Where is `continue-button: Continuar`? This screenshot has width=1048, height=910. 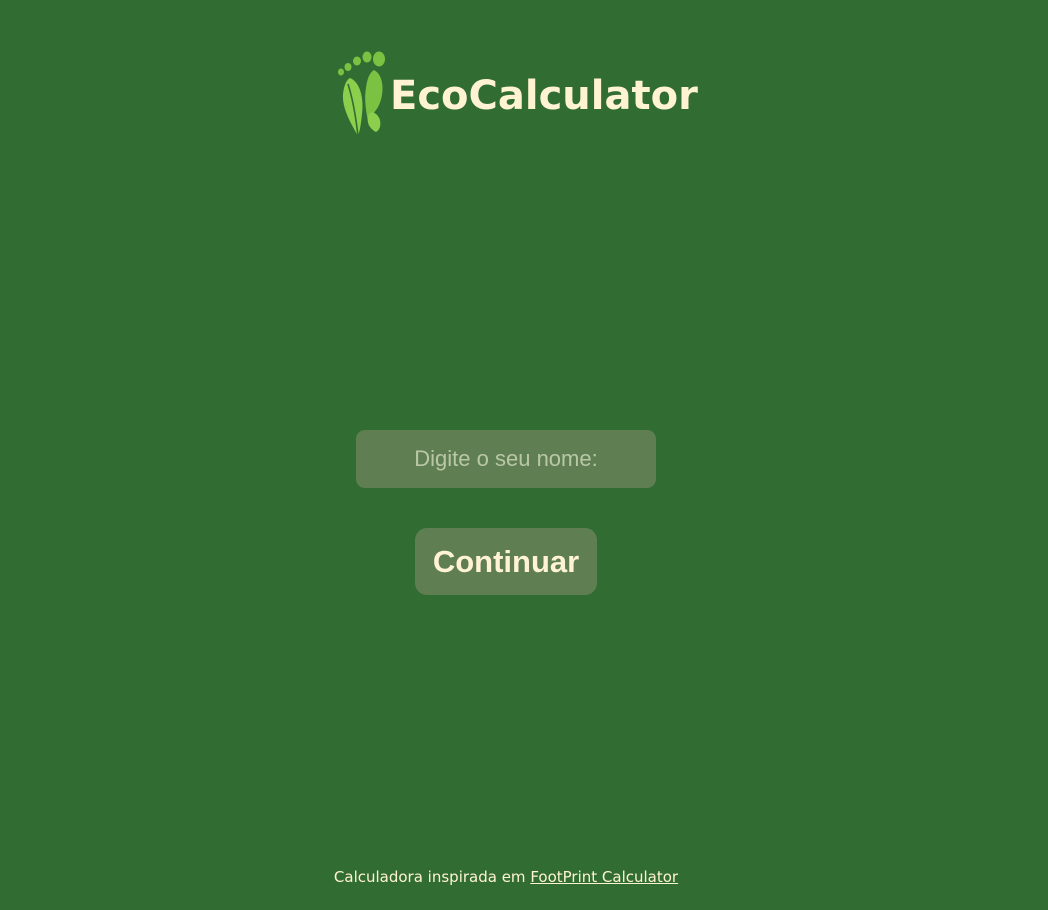
continue-button: Continuar is located at coordinates (506, 561).